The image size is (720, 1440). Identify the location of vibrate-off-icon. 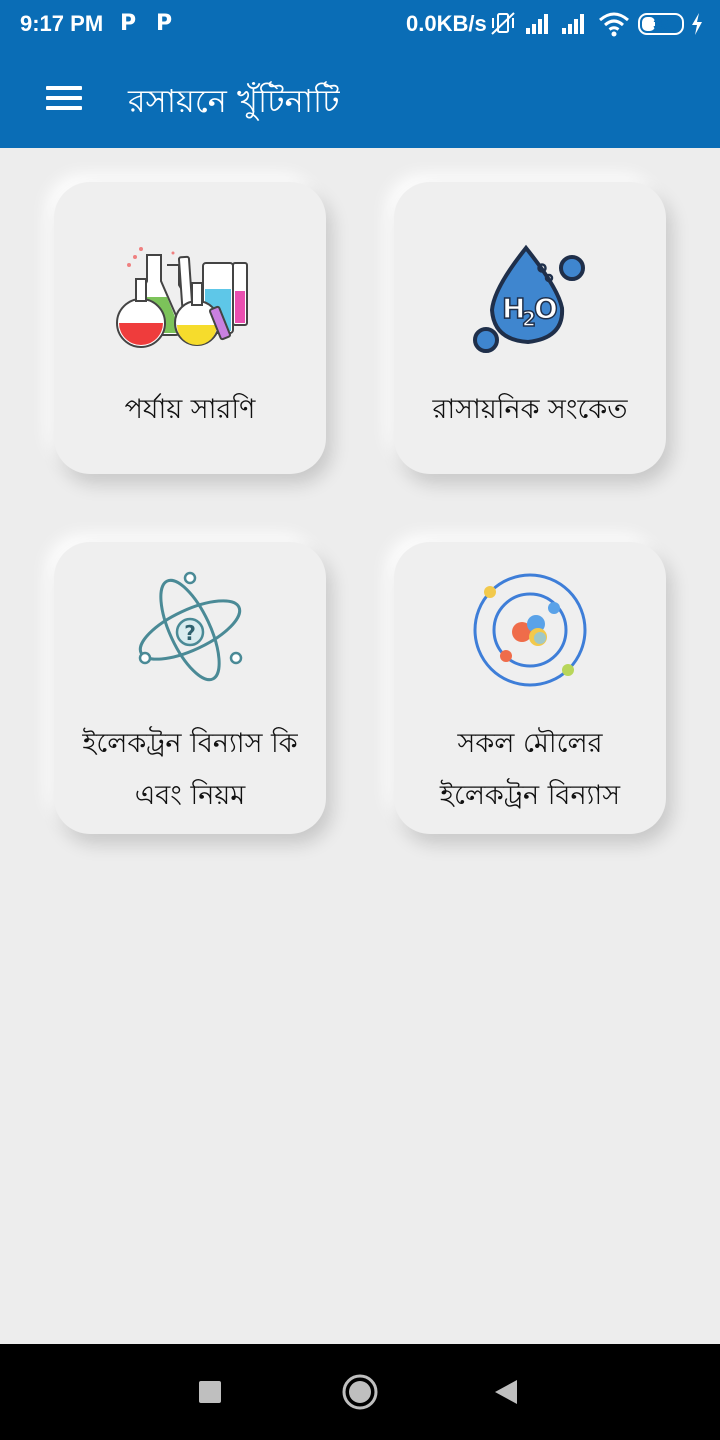
(503, 23).